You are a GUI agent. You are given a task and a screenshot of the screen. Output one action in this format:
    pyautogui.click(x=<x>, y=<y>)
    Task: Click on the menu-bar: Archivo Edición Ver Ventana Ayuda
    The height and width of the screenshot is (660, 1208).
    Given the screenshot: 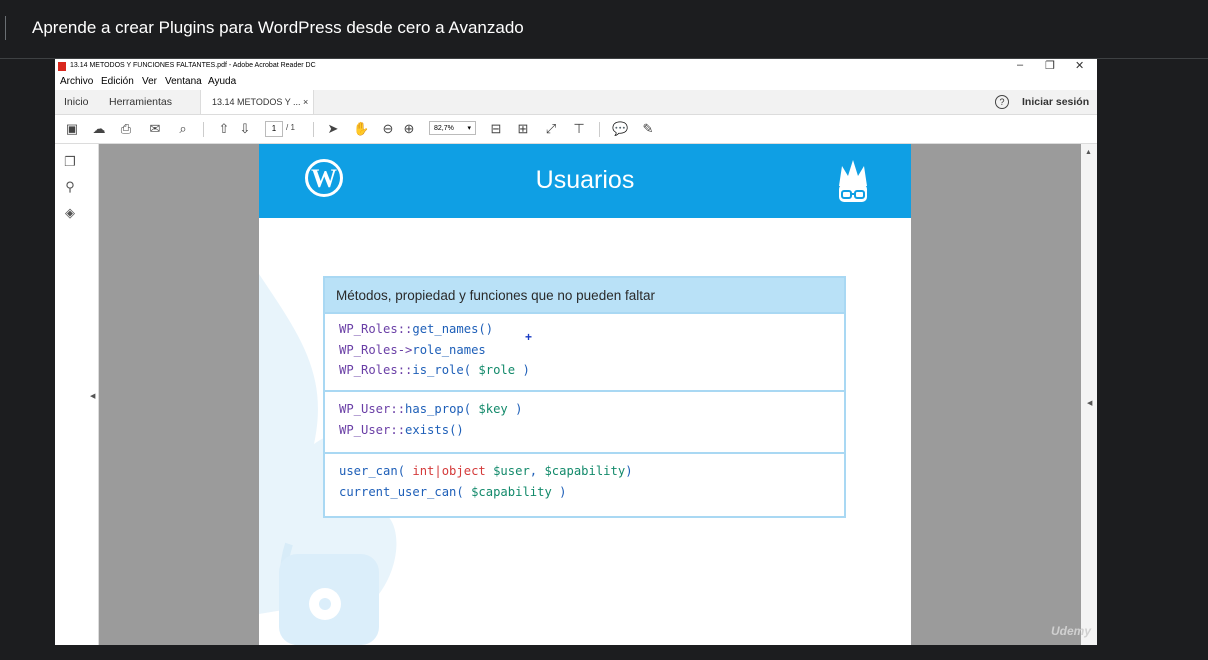 What is the action you would take?
    pyautogui.click(x=576, y=82)
    